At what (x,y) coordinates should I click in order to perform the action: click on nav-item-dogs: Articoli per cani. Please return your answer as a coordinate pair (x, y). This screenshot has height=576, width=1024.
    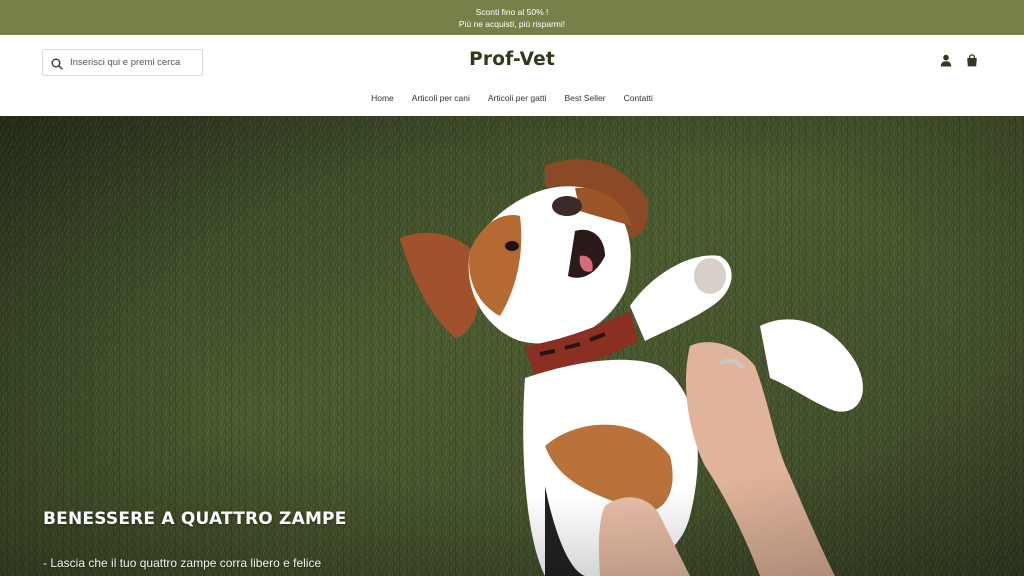
    Looking at the image, I should click on (441, 98).